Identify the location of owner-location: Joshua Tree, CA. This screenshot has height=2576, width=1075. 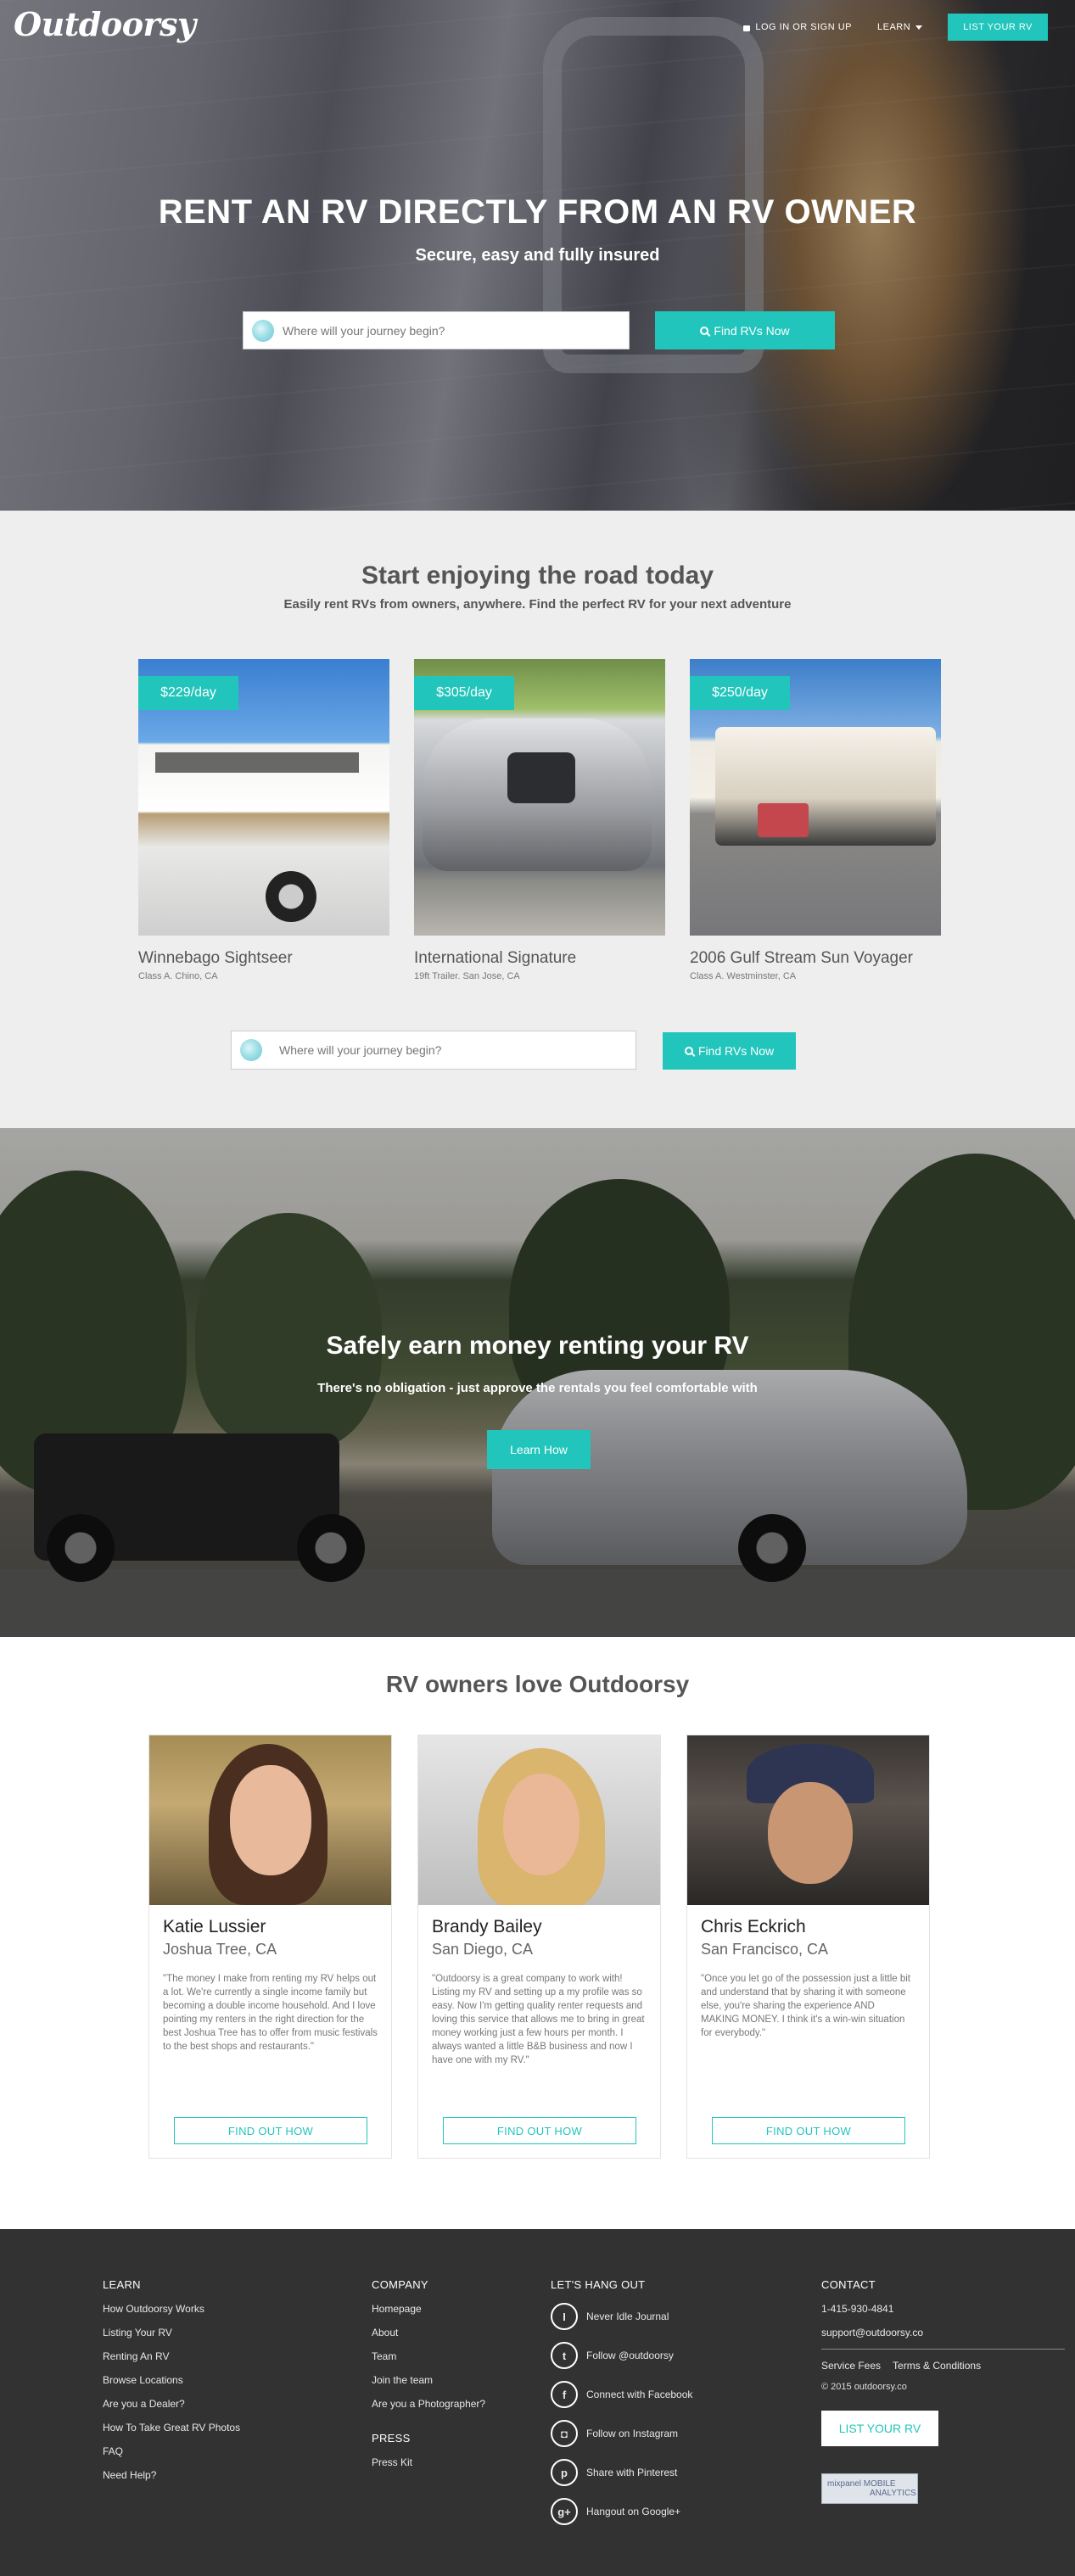
(220, 1949).